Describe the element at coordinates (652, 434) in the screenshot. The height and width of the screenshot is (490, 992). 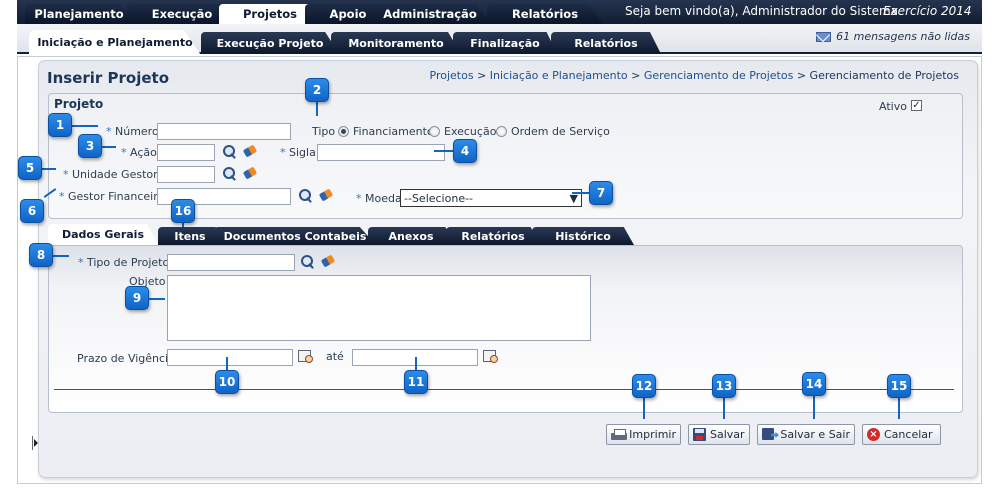
I see `imprimir-label: Imprimir` at that location.